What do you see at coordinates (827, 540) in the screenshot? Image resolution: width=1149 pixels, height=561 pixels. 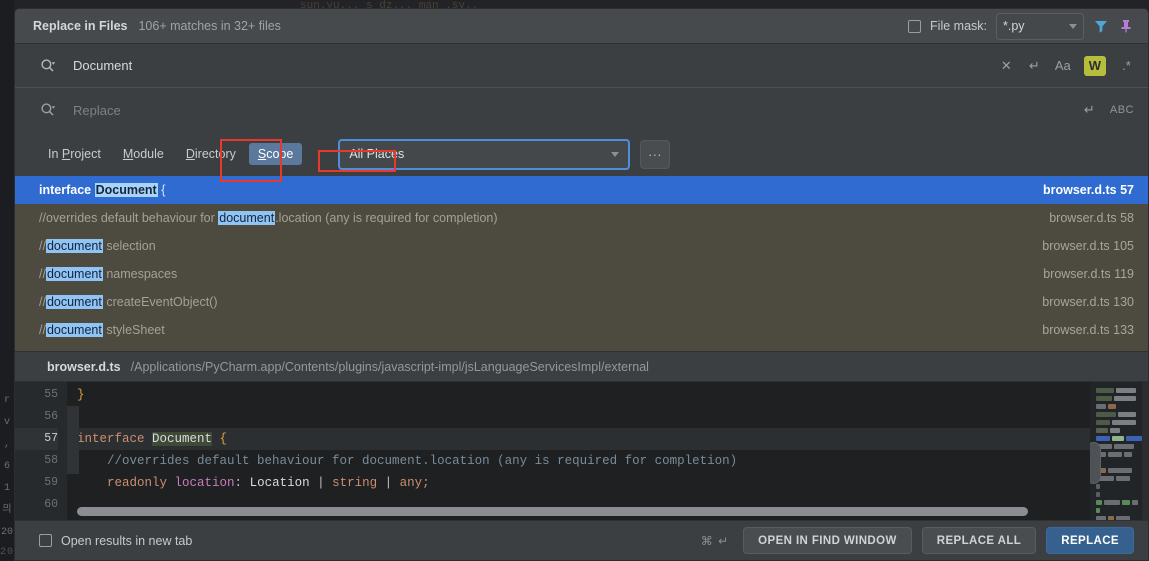 I see `open-in-find-window-button: OPEN IN FIND WINDOW` at bounding box center [827, 540].